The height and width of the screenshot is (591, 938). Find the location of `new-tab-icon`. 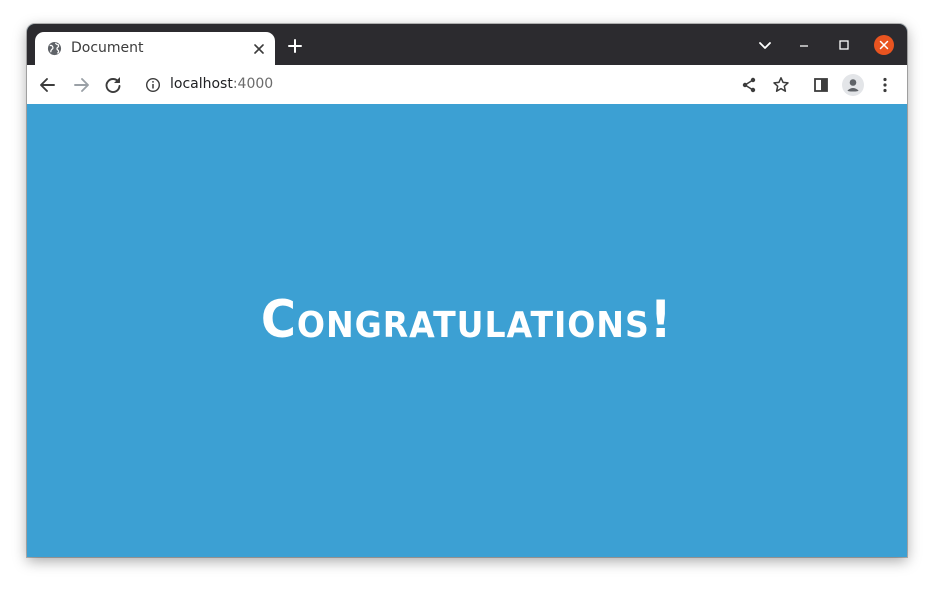

new-tab-icon is located at coordinates (295, 46).